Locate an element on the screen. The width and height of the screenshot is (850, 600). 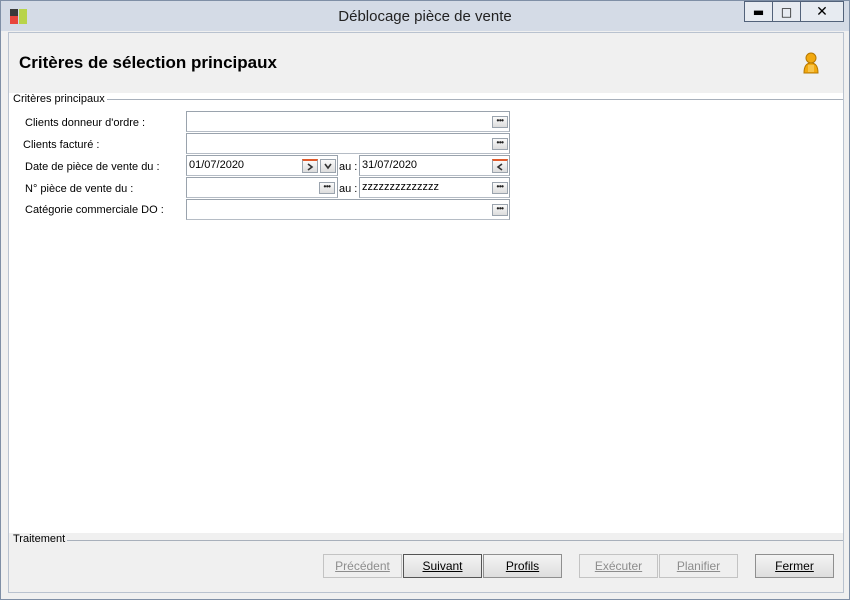
categorie-commerciale-lookup-button: ••• is located at coordinates (500, 210).